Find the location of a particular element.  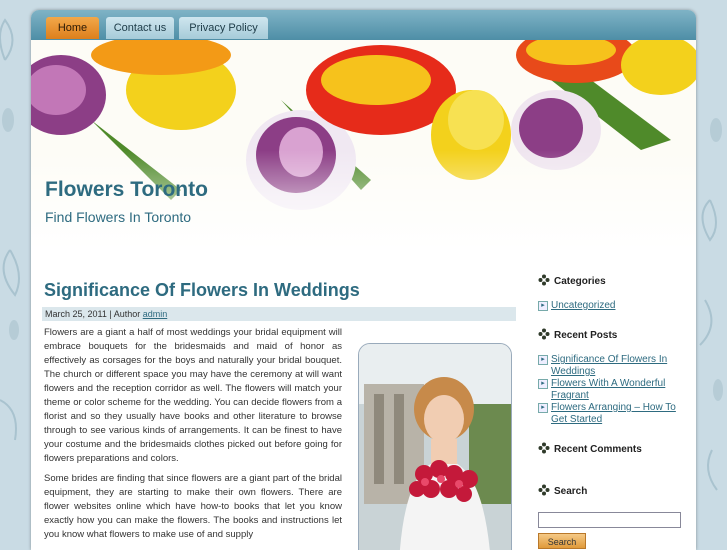

category-link: ▸ Uncategorized is located at coordinates (613, 306).